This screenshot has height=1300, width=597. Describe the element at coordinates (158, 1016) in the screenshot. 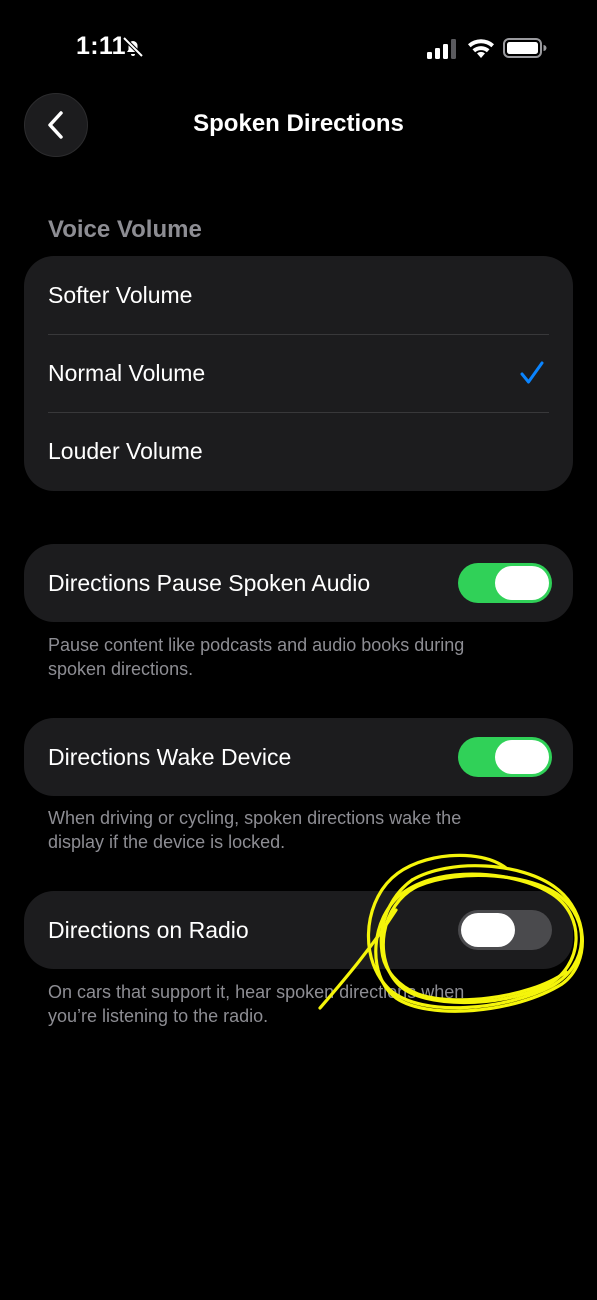

I see `footnote-line: you’re listening to the radio.` at that location.